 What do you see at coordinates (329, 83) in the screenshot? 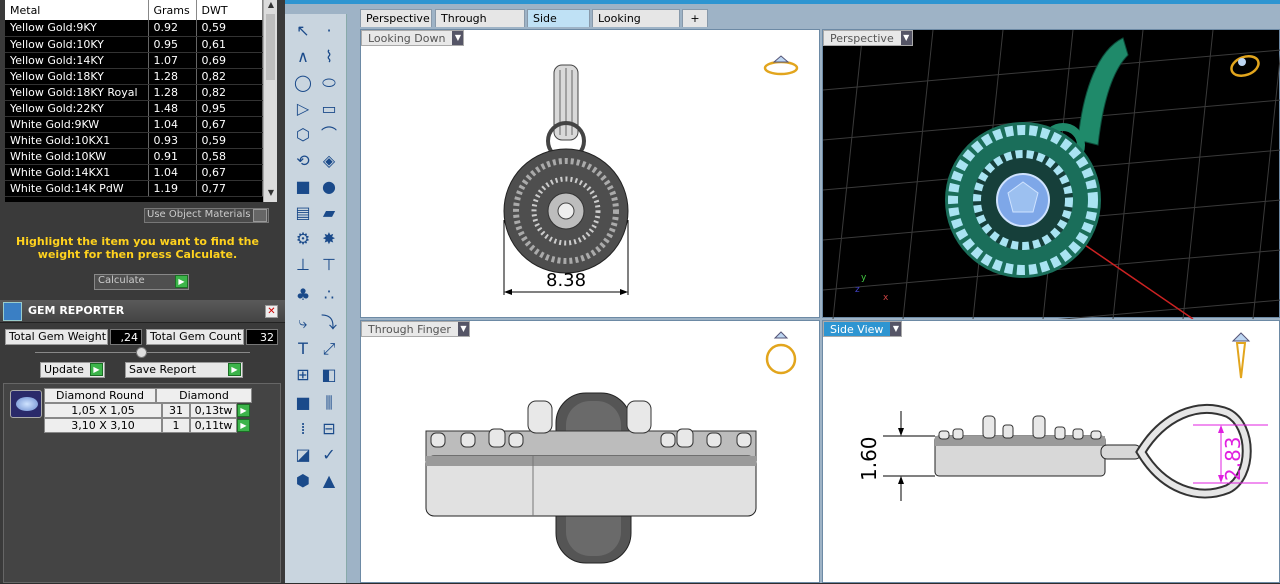
I see `ellipse-icon: ⬭` at bounding box center [329, 83].